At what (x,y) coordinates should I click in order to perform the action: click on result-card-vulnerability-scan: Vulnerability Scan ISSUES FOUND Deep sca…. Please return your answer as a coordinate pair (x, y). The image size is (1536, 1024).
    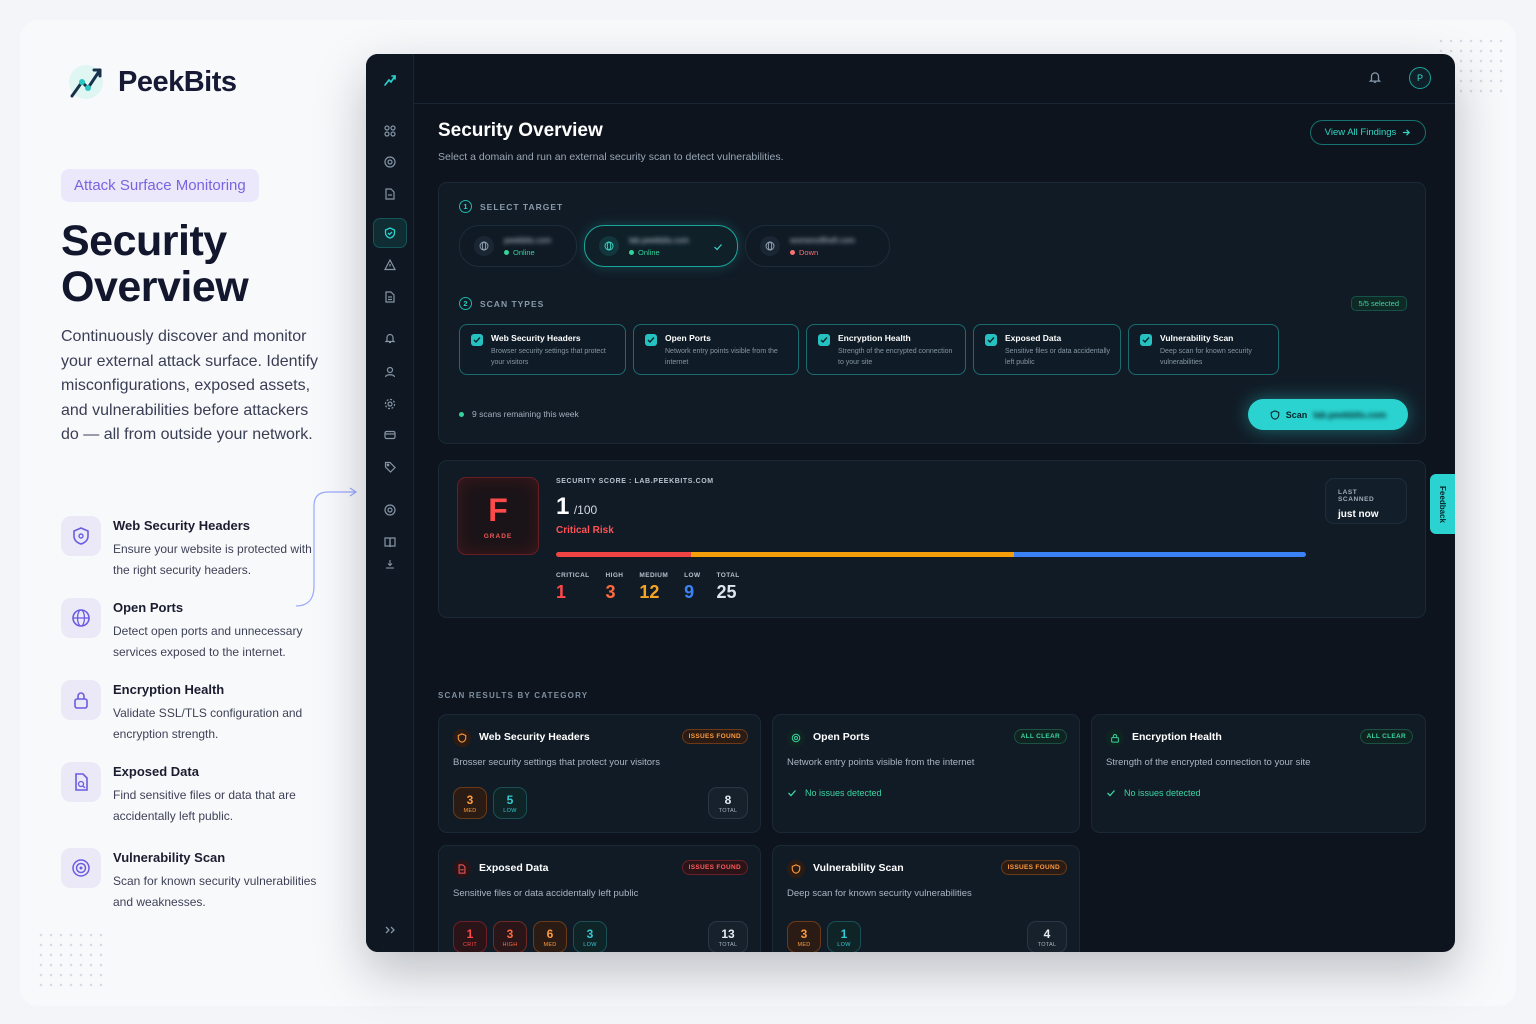
    Looking at the image, I should click on (926, 898).